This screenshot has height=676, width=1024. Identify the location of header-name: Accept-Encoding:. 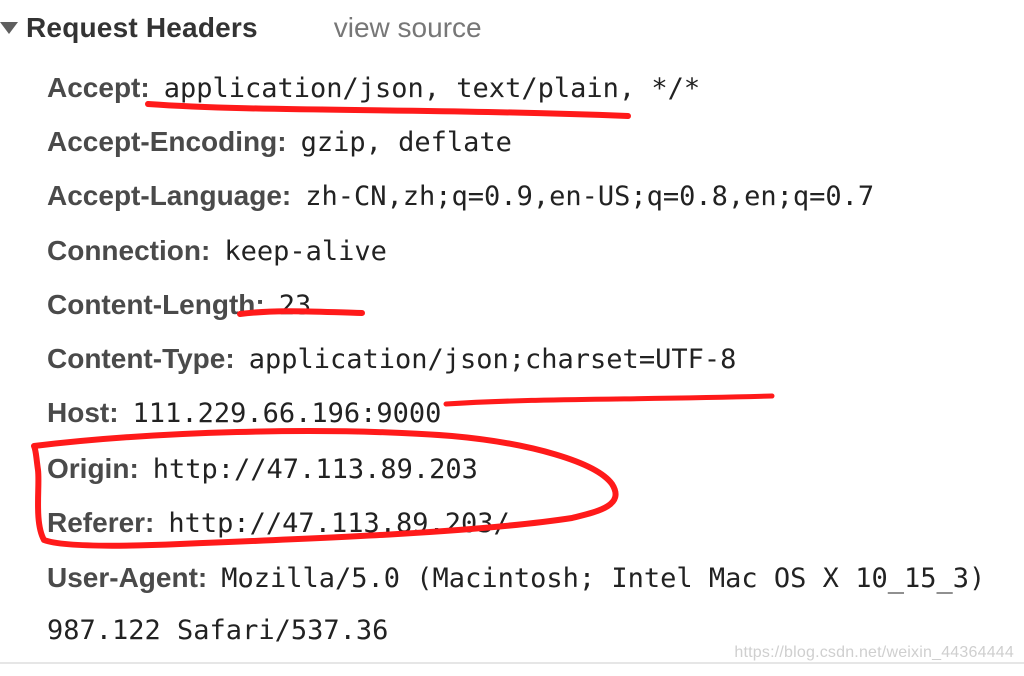
(167, 141).